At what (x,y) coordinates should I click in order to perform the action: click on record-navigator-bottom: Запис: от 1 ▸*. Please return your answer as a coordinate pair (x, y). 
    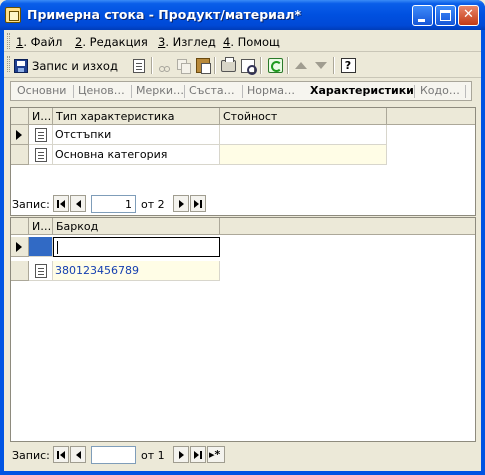
    Looking at the image, I should click on (243, 456).